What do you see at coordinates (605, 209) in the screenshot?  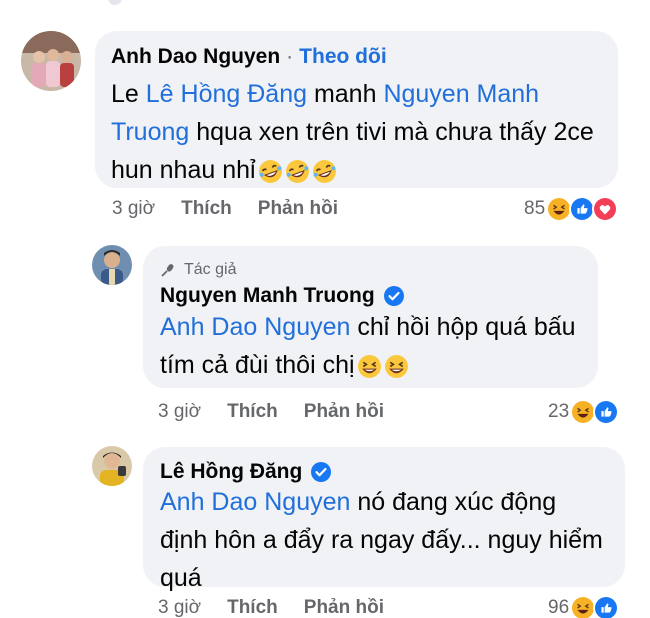 I see `love-reaction-icon` at bounding box center [605, 209].